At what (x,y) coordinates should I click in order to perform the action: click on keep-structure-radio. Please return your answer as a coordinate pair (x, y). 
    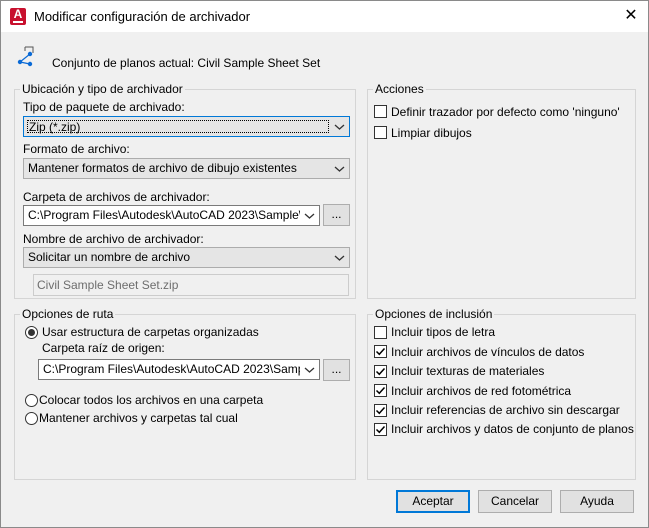
    Looking at the image, I should click on (31, 418).